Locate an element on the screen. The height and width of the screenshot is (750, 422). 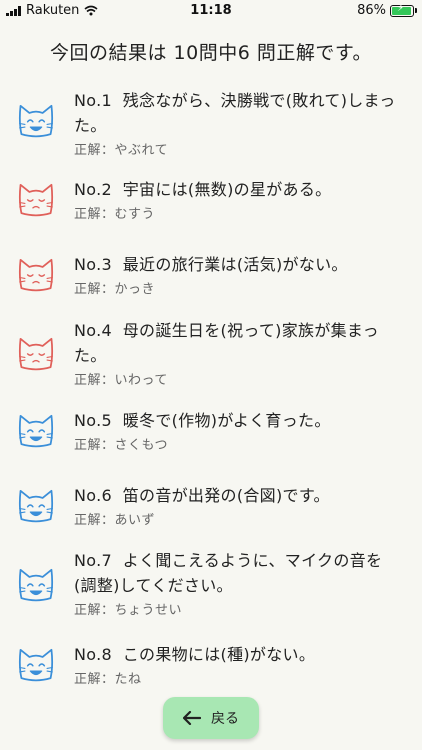
battery-icon: ⚡ is located at coordinates (403, 10).